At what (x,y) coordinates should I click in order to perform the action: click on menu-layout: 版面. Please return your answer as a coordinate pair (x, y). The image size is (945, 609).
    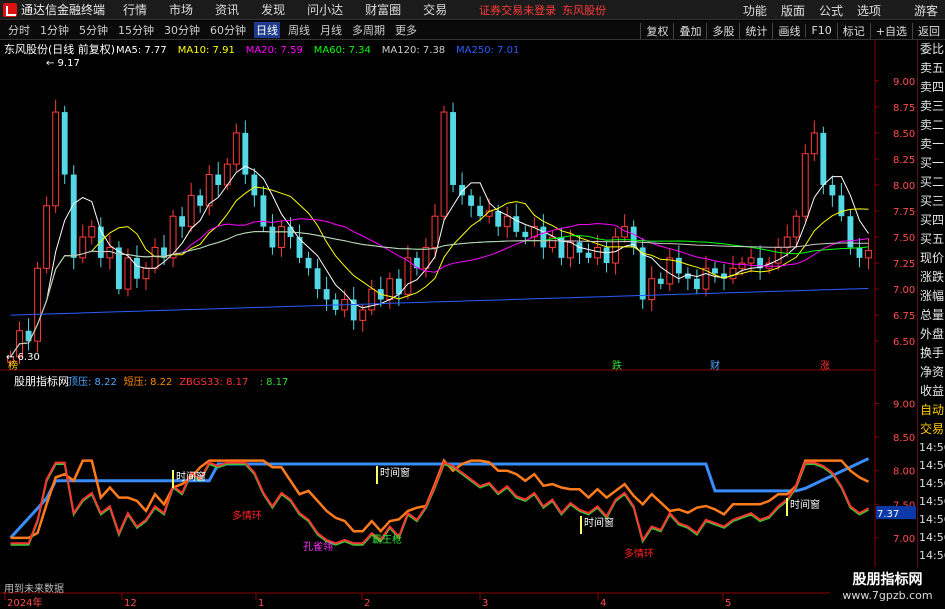
    Looking at the image, I should click on (793, 10).